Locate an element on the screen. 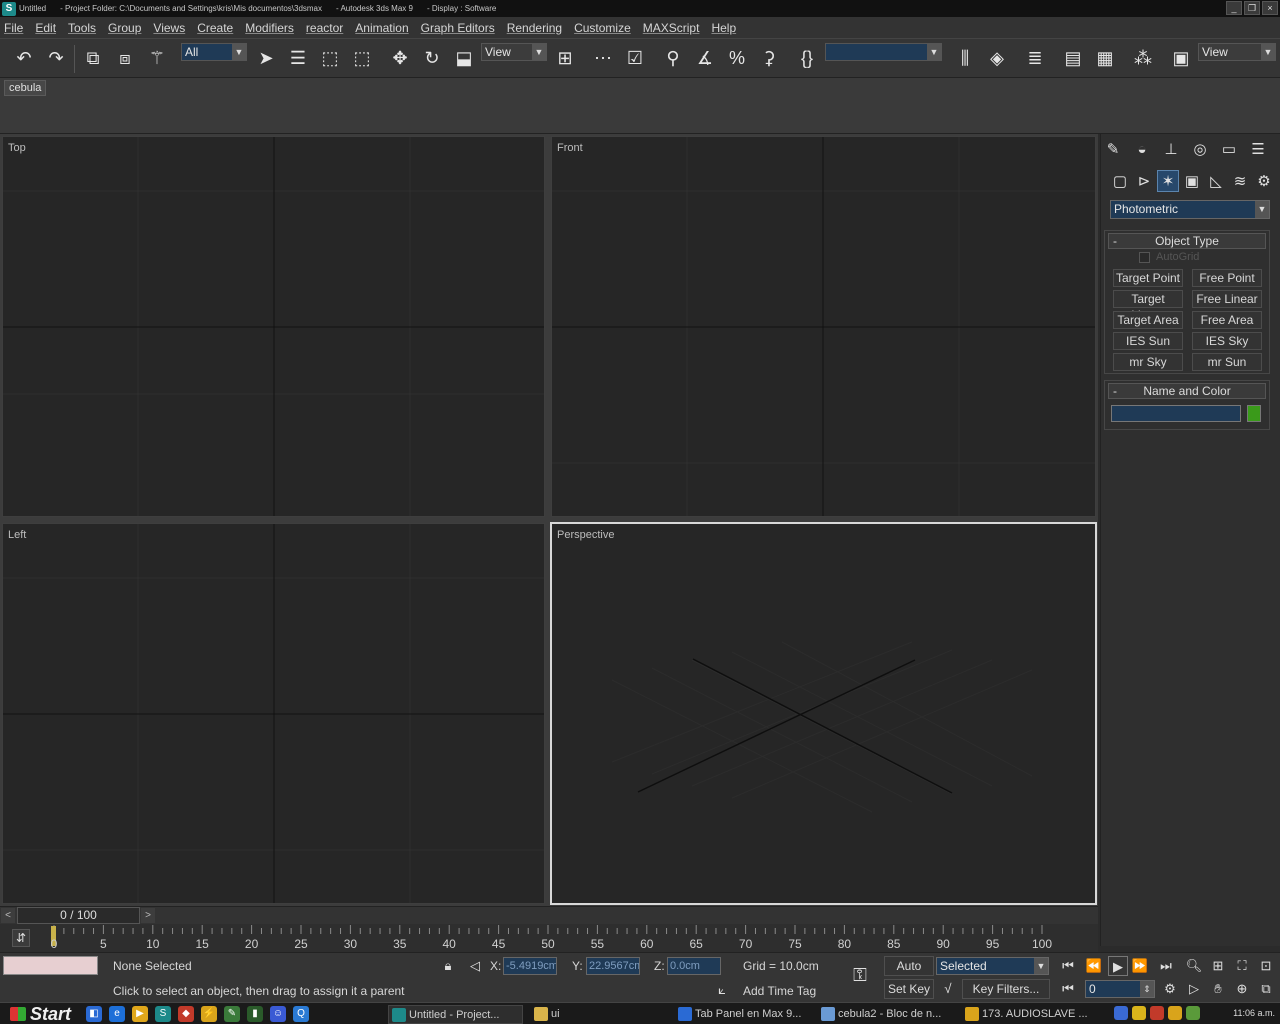 The image size is (1280, 1024). show-desktop-icon: ◧ is located at coordinates (94, 1014).